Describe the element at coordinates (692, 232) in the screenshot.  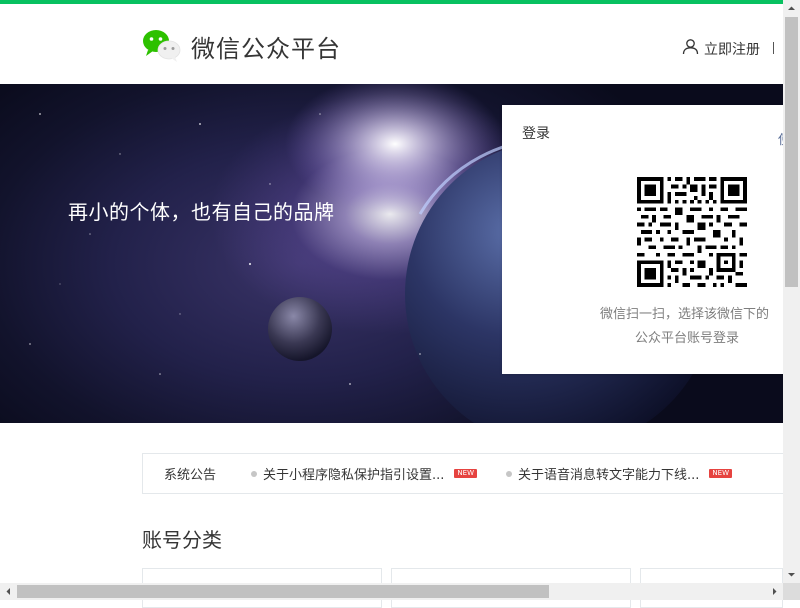
I see `qr-code-icon` at that location.